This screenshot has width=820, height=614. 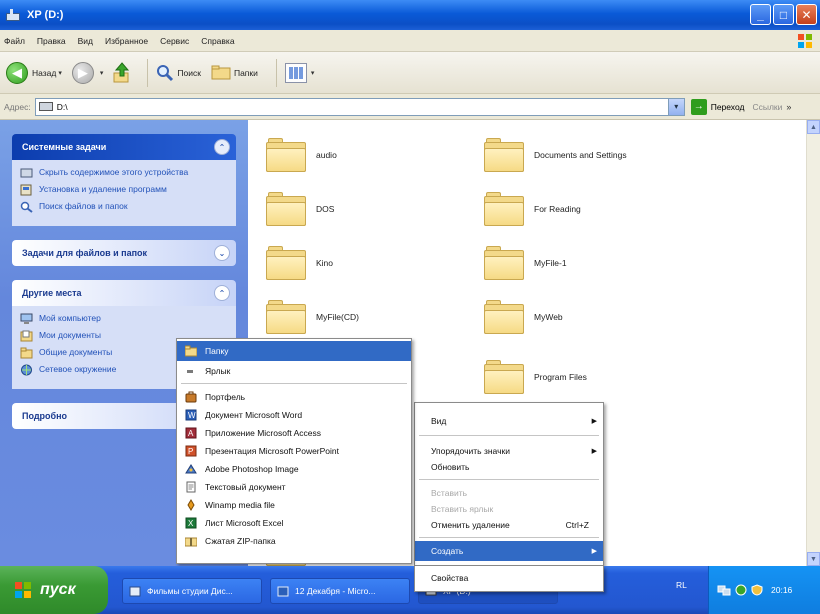 I want to click on folder-kino: Kino, so click(x=299, y=263).